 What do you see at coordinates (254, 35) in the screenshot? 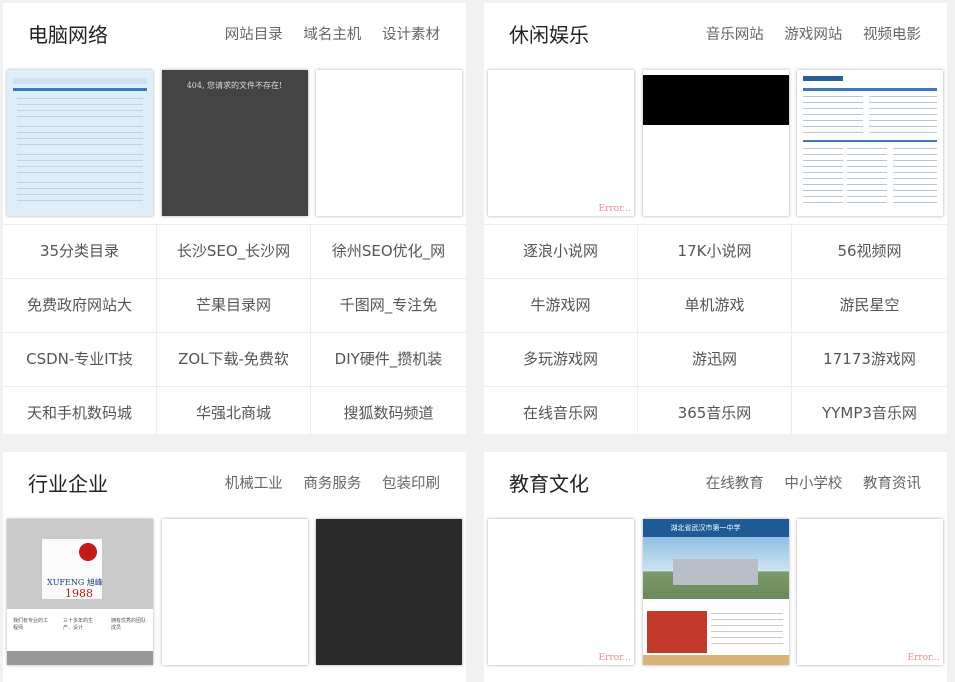
I see `link-site-directory: 网站目录` at bounding box center [254, 35].